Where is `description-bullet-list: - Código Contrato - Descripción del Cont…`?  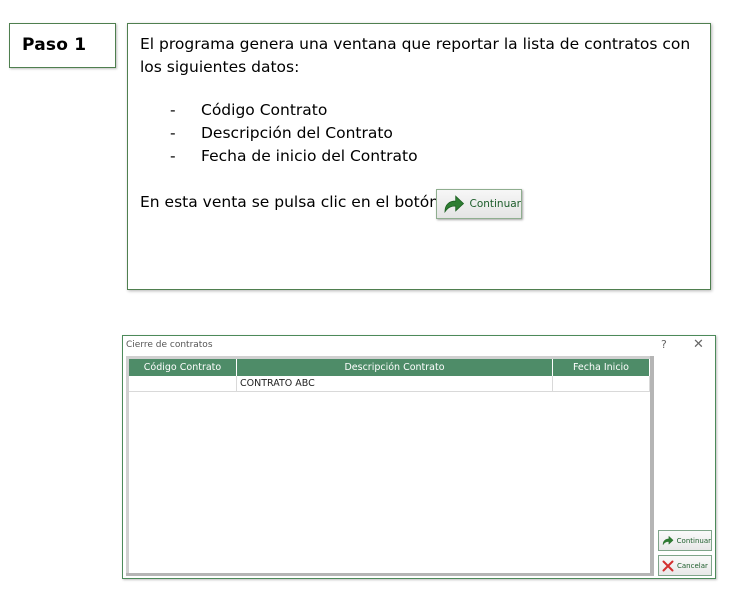 description-bullet-list: - Código Contrato - Descripción del Cont… is located at coordinates (294, 133).